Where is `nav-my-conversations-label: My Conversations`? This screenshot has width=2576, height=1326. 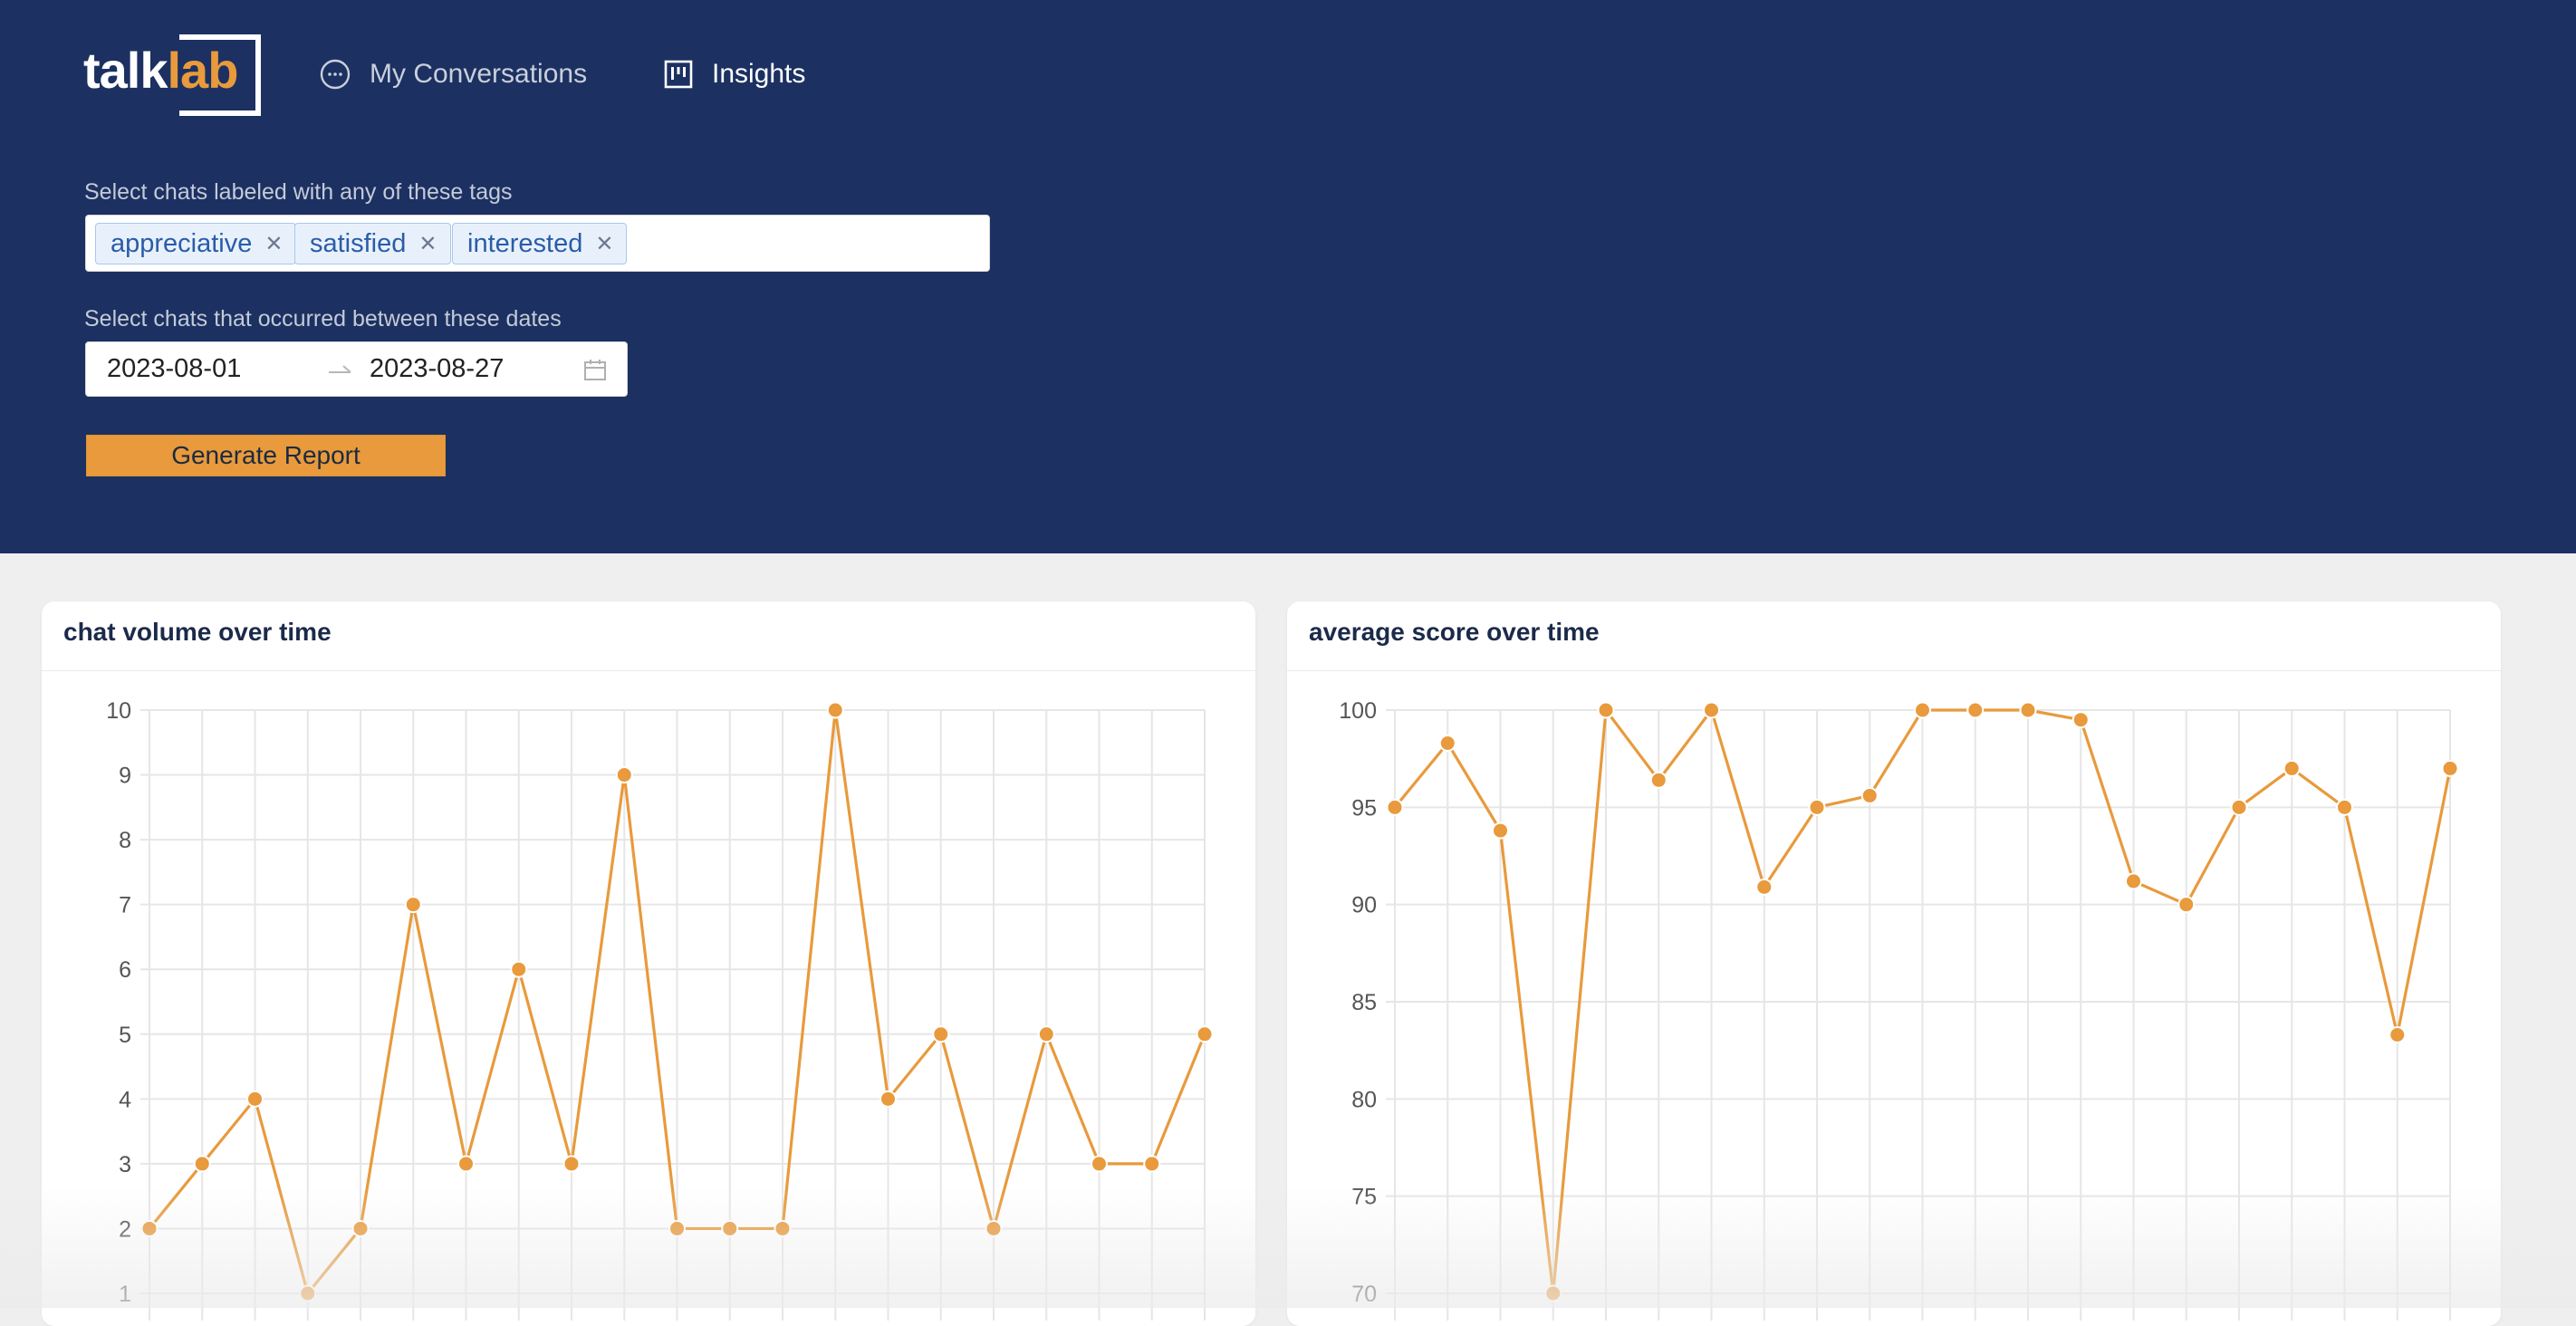
nav-my-conversations-label: My Conversations is located at coordinates (479, 74).